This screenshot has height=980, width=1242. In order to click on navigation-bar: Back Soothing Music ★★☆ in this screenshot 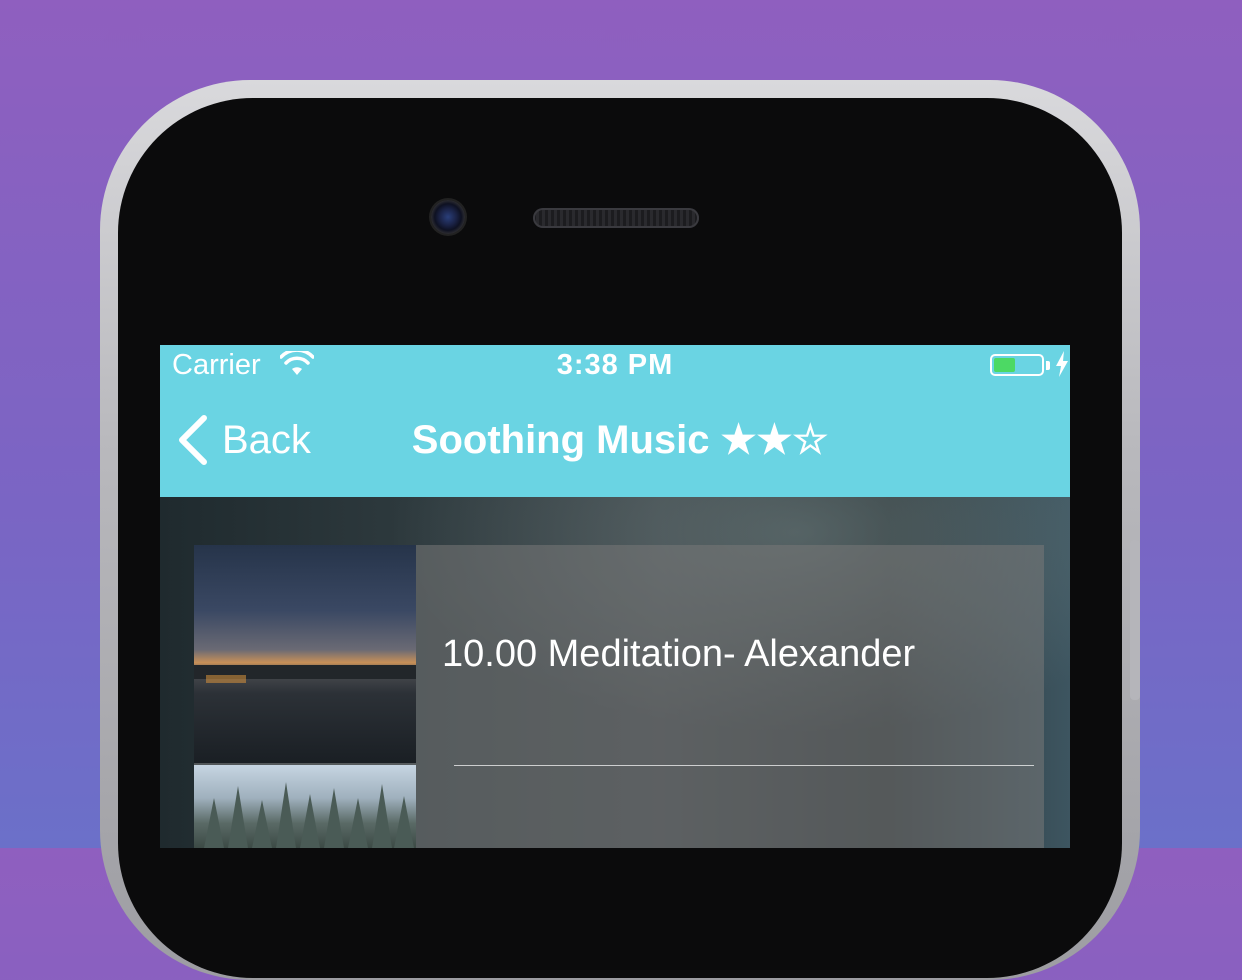, I will do `click(615, 441)`.